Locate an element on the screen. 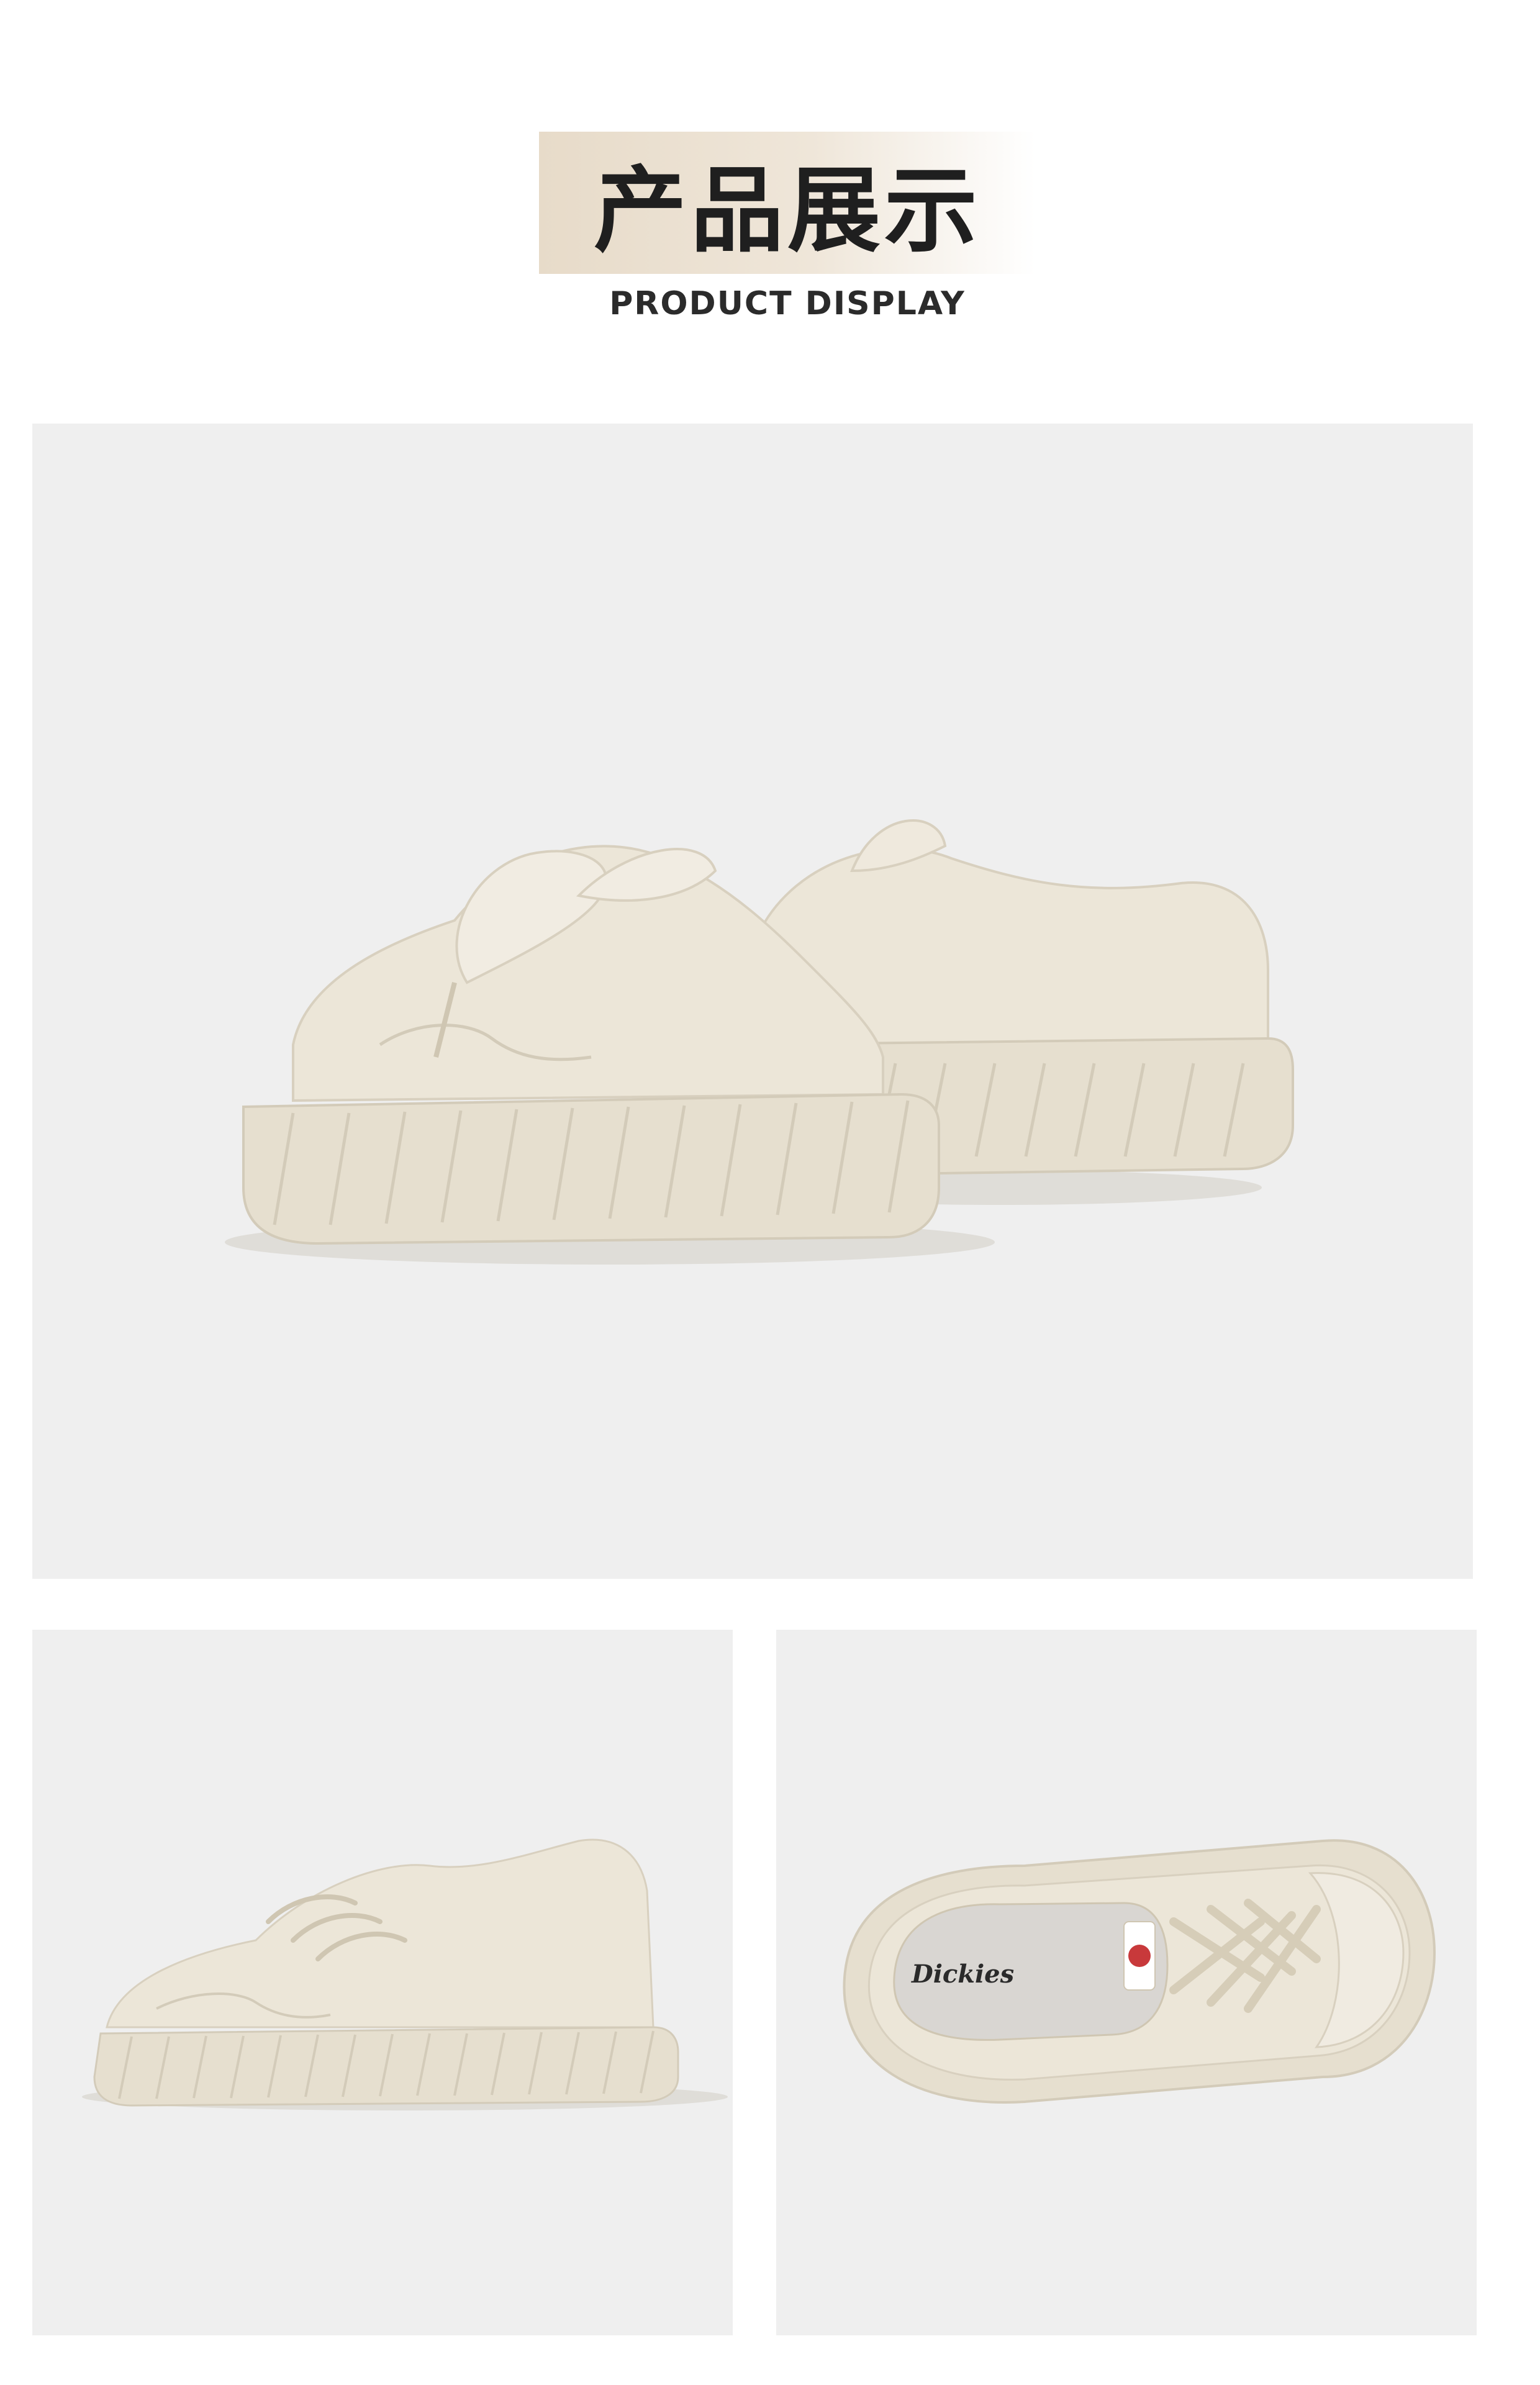 This screenshot has height=2385, width=1540. section-title: 产品展示 is located at coordinates (787, 211).